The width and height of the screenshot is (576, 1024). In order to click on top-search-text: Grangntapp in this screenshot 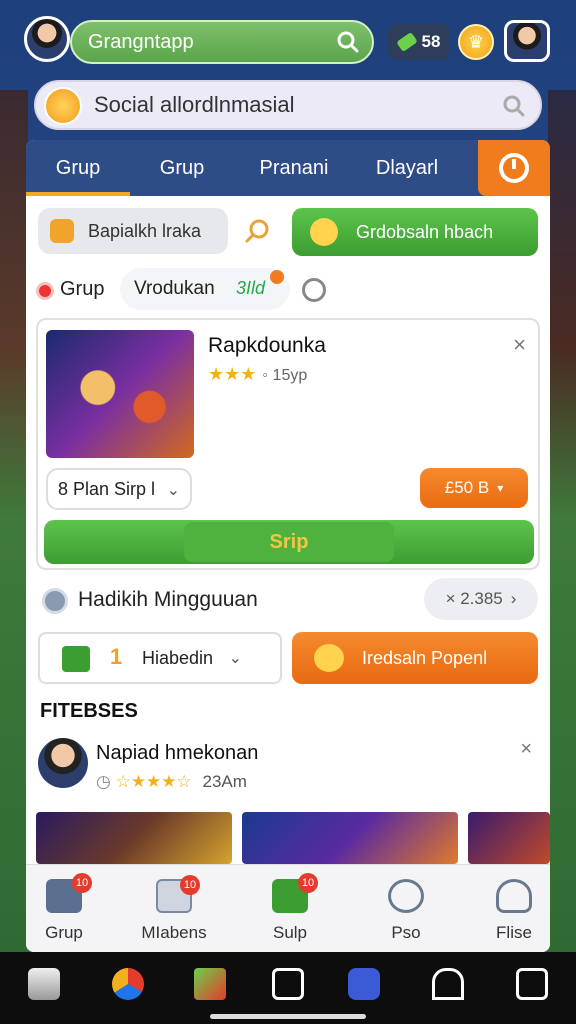, I will do `click(141, 41)`.